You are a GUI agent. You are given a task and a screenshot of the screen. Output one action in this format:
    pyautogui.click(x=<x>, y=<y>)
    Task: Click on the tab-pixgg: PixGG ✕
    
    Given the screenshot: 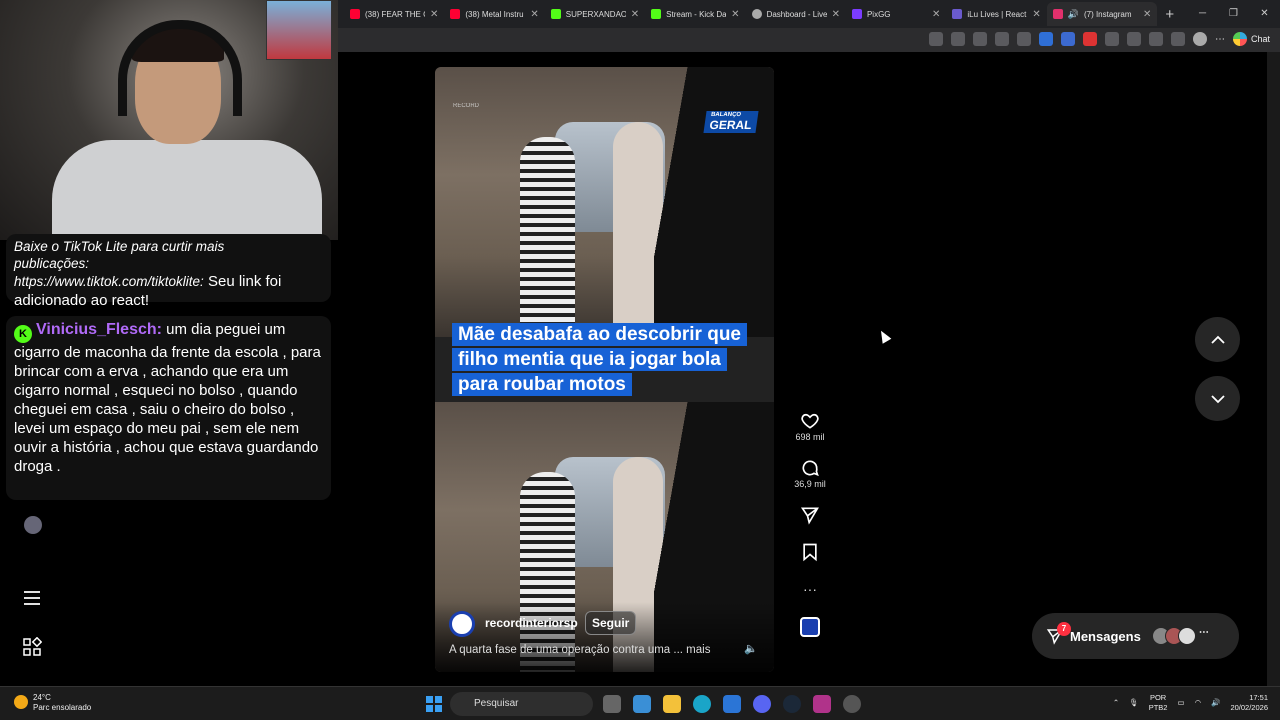 What is the action you would take?
    pyautogui.click(x=896, y=14)
    